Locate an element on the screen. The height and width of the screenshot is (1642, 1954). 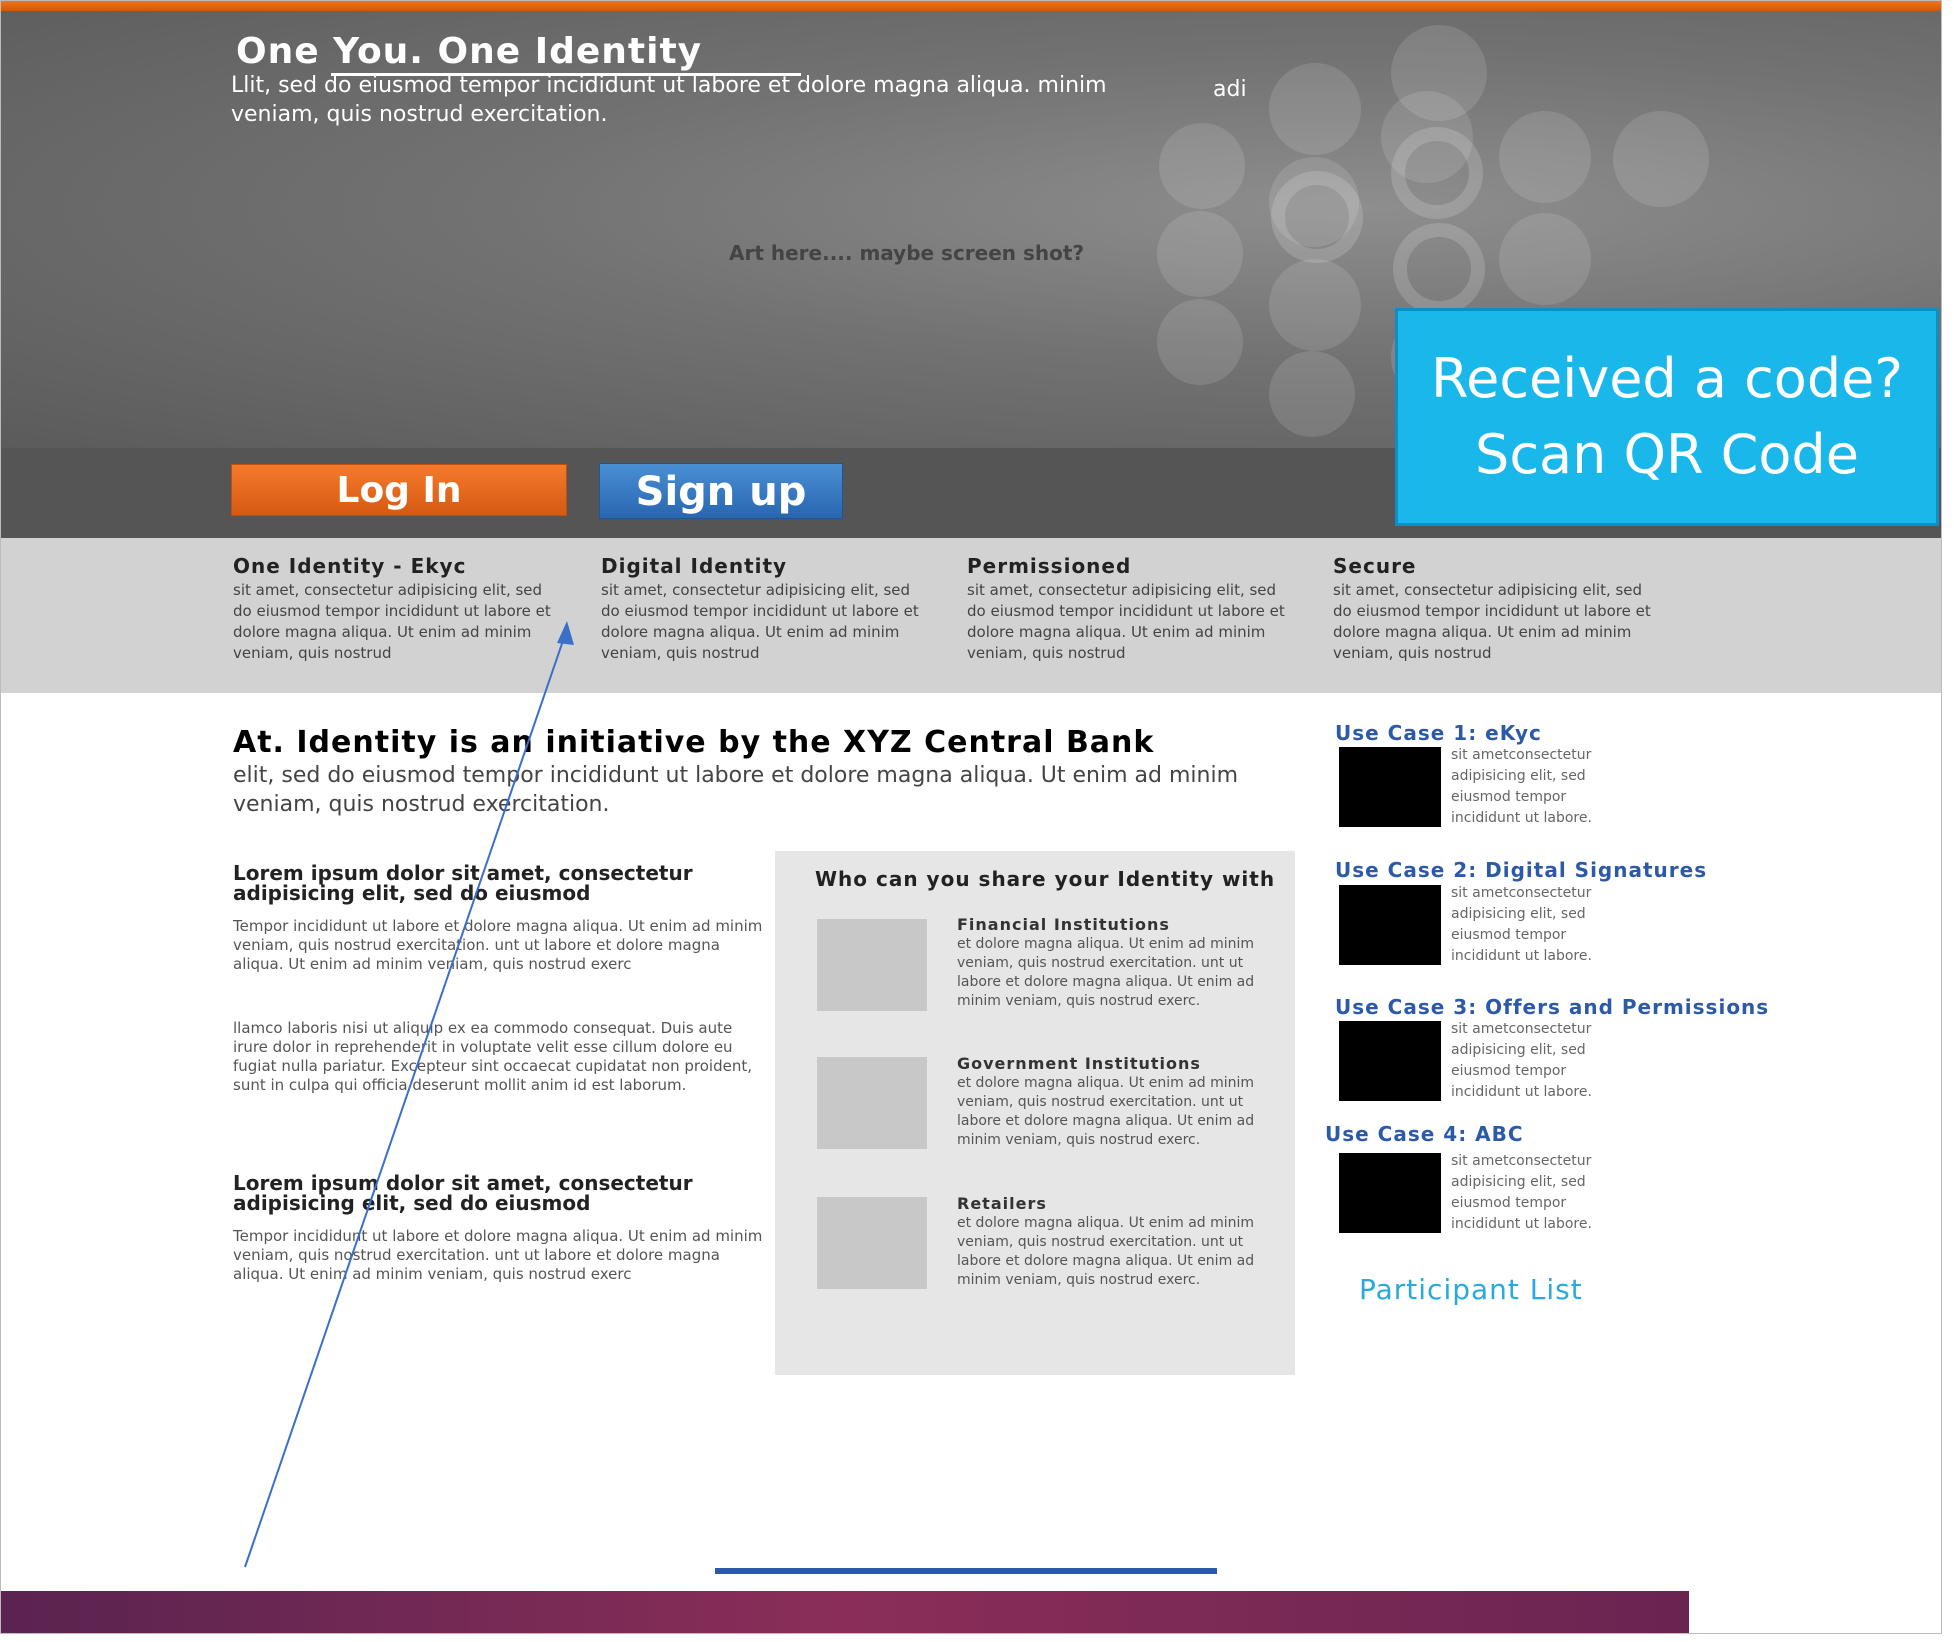
annotation-arrow is located at coordinates (409, 1094).